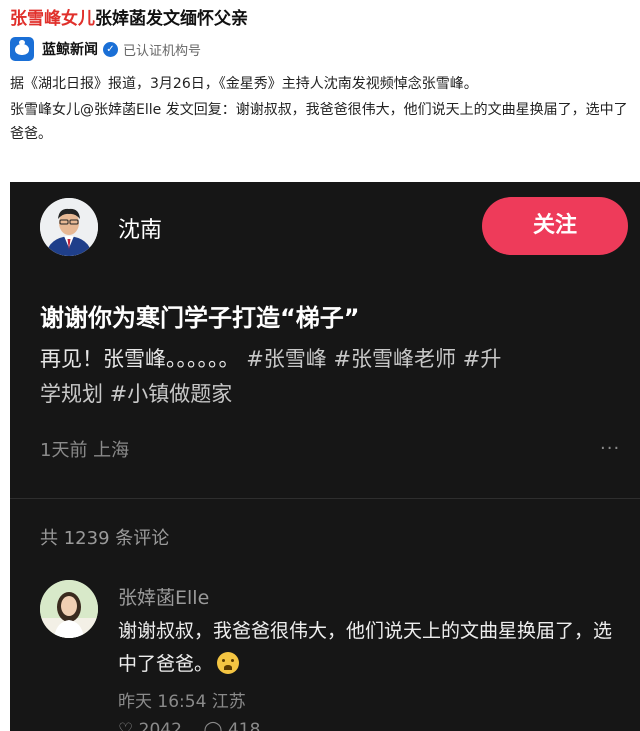  What do you see at coordinates (85, 450) in the screenshot?
I see `post-meta: 1天前 上海` at bounding box center [85, 450].